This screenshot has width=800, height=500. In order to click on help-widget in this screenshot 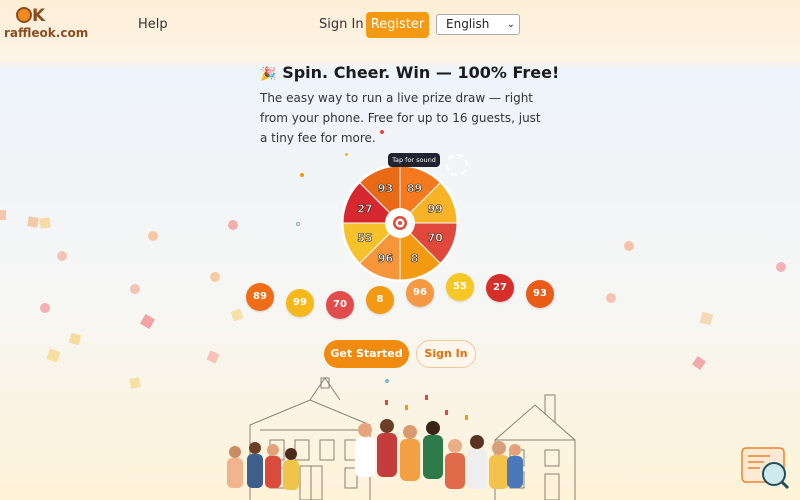, I will do `click(766, 468)`.